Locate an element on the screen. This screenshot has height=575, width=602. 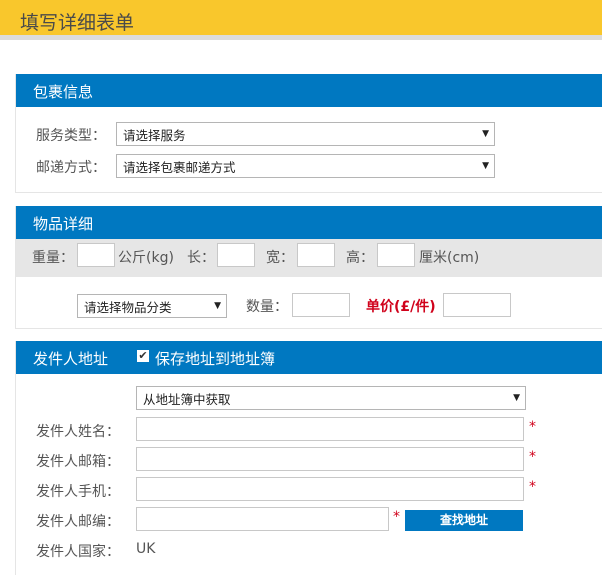
package-info-header: 包裹信息 is located at coordinates (309, 90).